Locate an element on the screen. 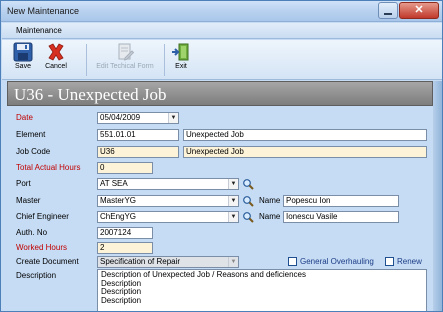 This screenshot has width=443, height=312. exit-button: Exit is located at coordinates (181, 60).